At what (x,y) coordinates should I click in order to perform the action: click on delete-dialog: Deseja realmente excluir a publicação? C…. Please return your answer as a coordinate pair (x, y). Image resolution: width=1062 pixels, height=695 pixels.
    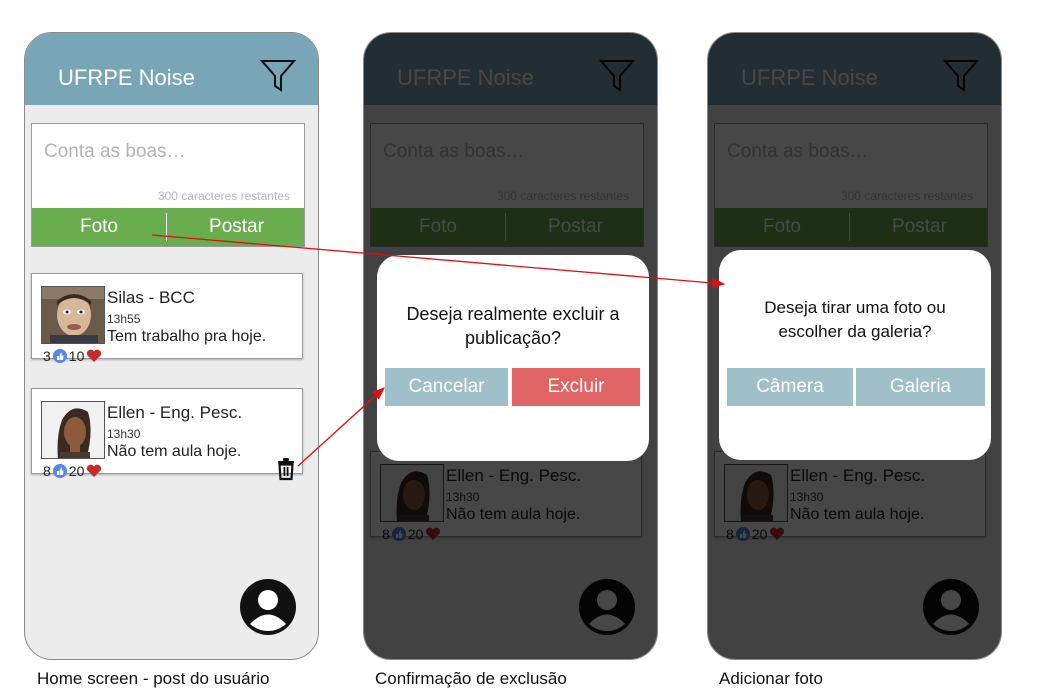
    Looking at the image, I should click on (513, 358).